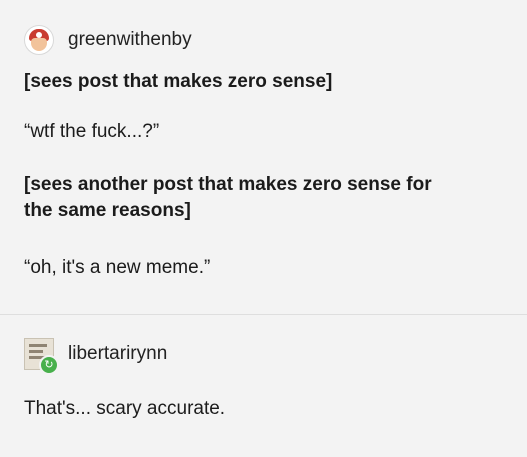  I want to click on reblog-icon: ↻, so click(49, 365).